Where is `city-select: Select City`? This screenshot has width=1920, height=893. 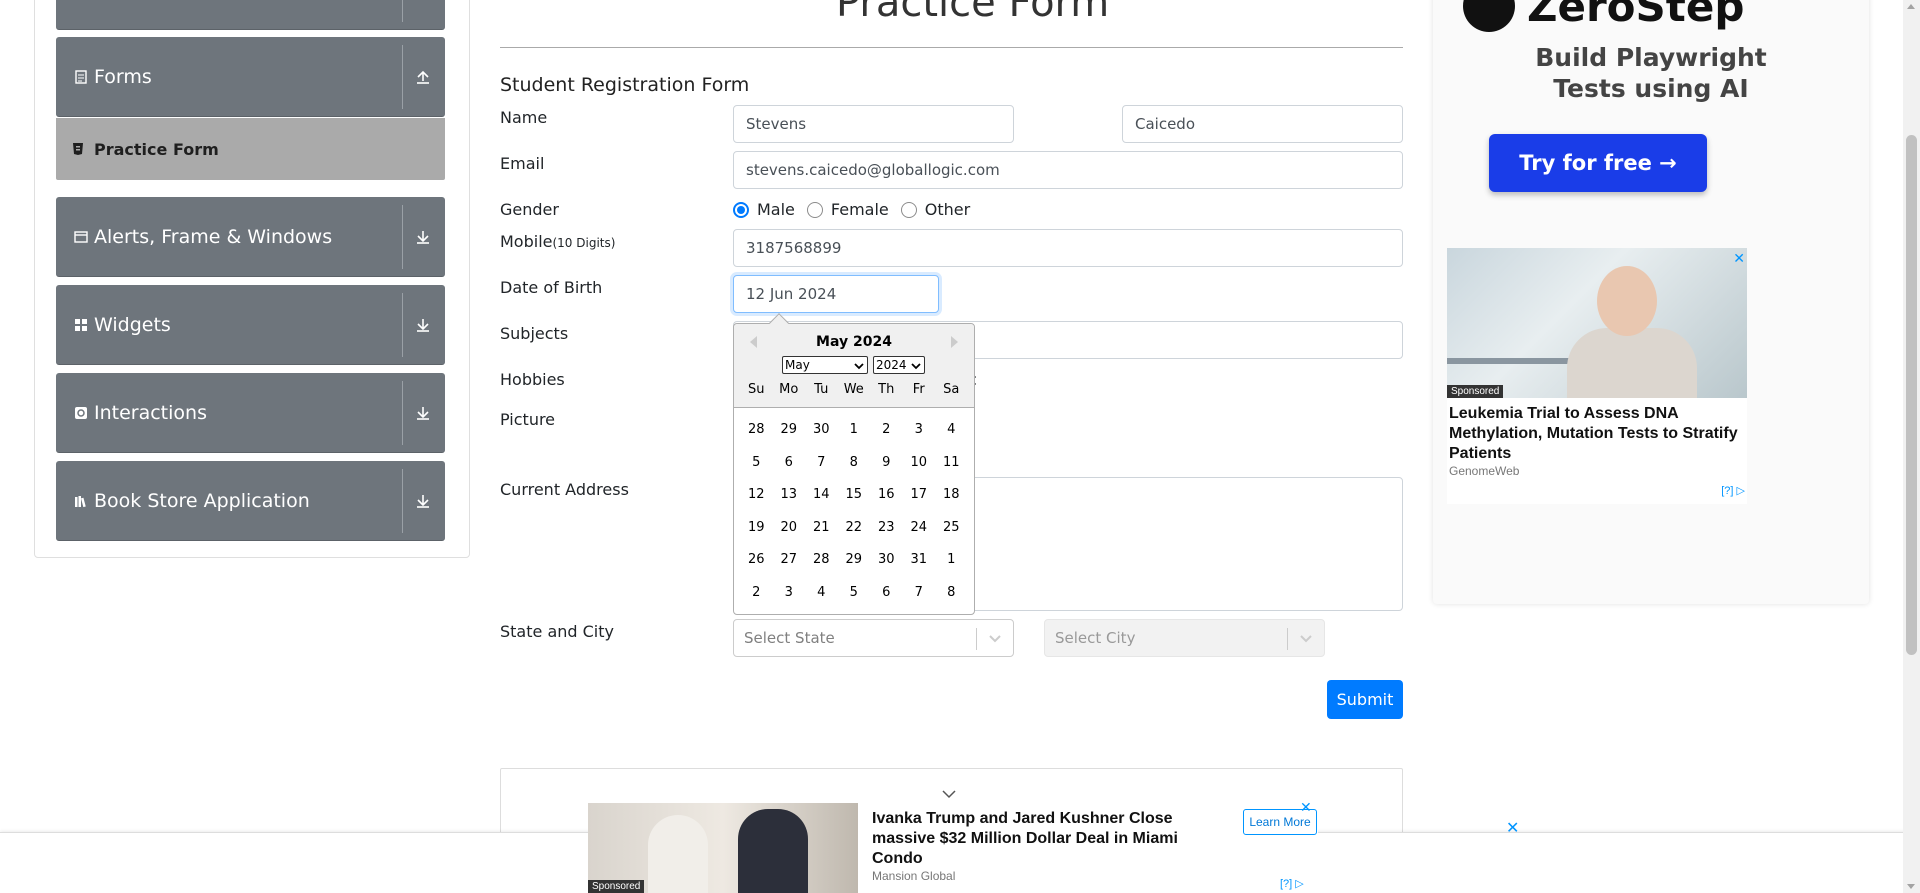 city-select: Select City is located at coordinates (1184, 638).